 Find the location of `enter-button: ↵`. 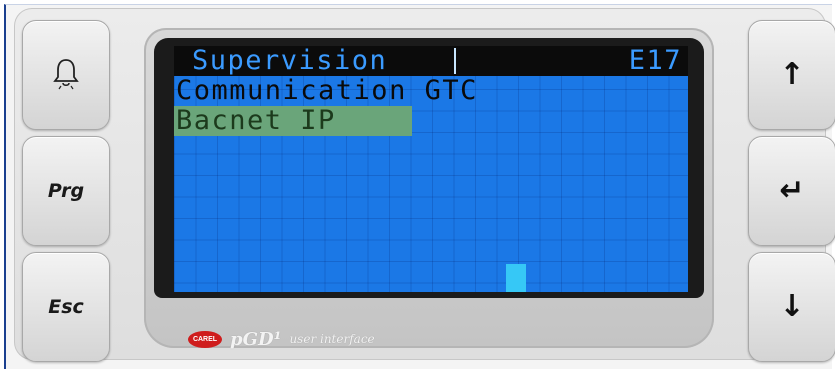

enter-button: ↵ is located at coordinates (791, 191).